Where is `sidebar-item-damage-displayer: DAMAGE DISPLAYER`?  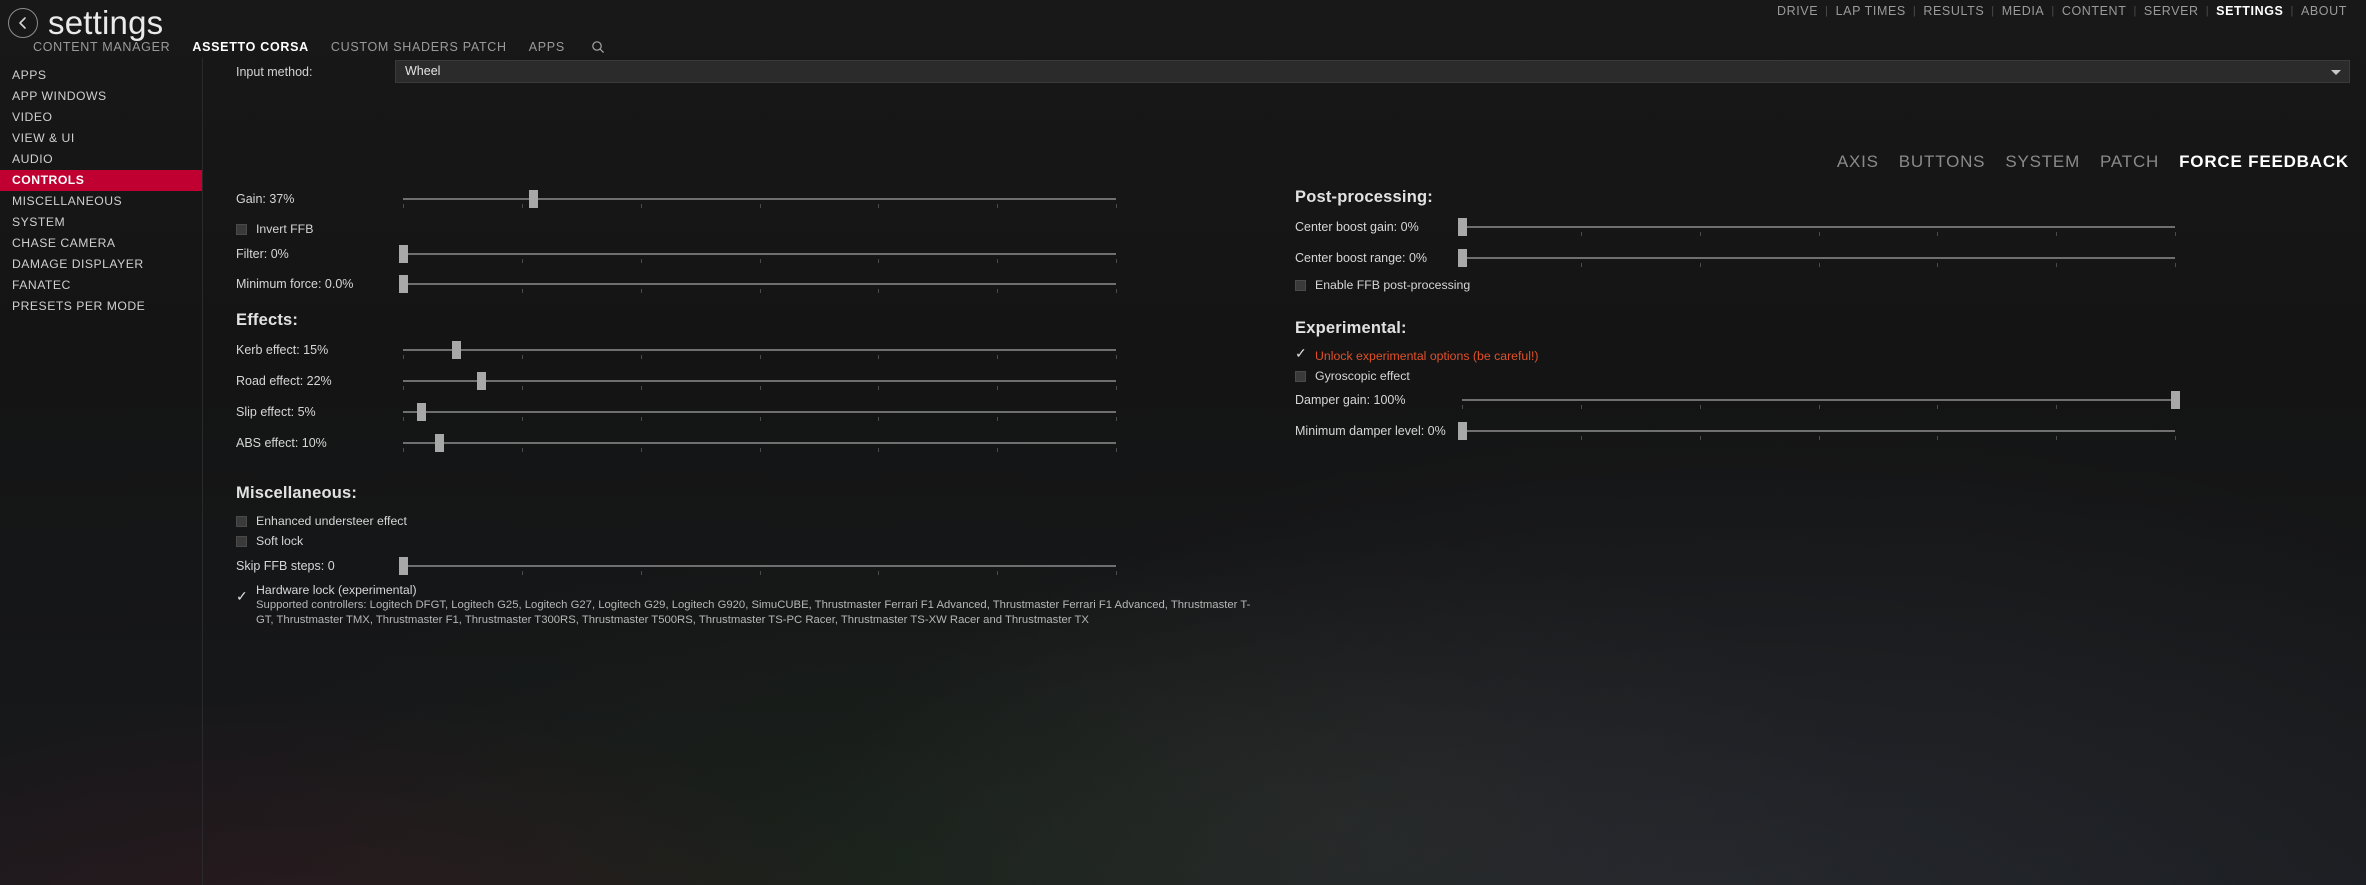
sidebar-item-damage-displayer: DAMAGE DISPLAYER is located at coordinates (101, 264).